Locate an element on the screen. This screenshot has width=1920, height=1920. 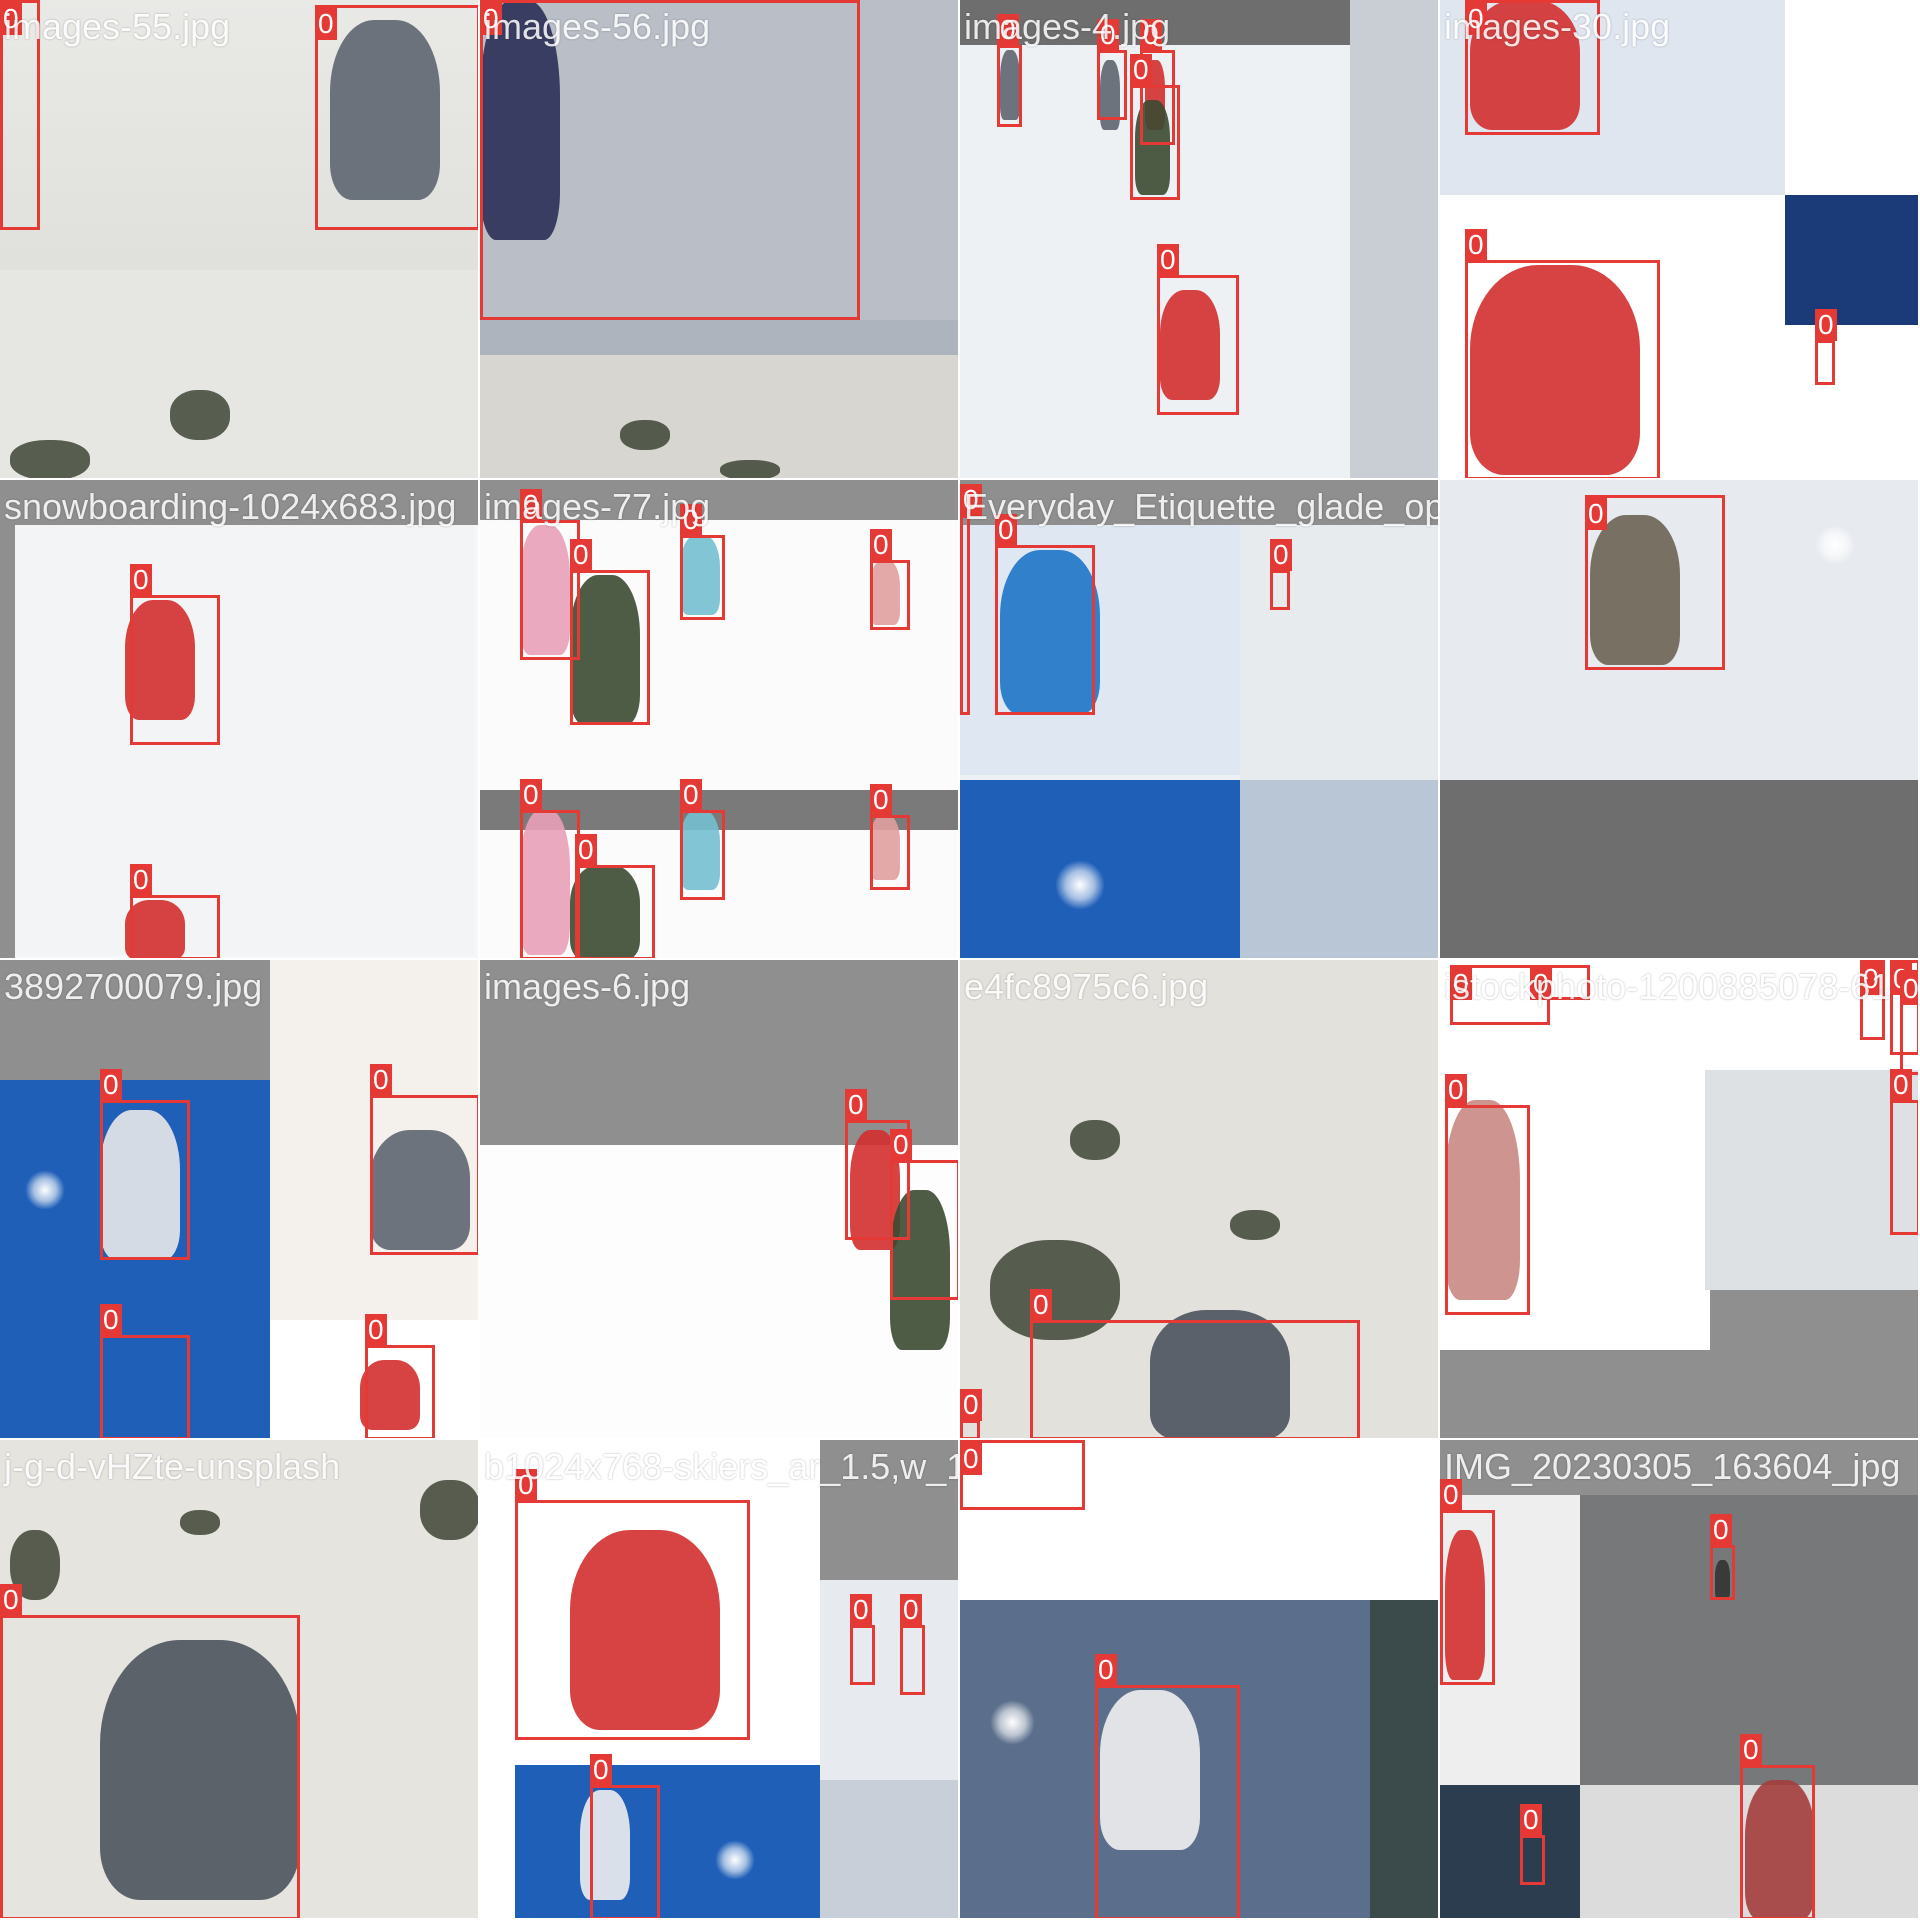
mosaic-tile: 0 0 0 images-30.jpg is located at coordinates (1680, 240).